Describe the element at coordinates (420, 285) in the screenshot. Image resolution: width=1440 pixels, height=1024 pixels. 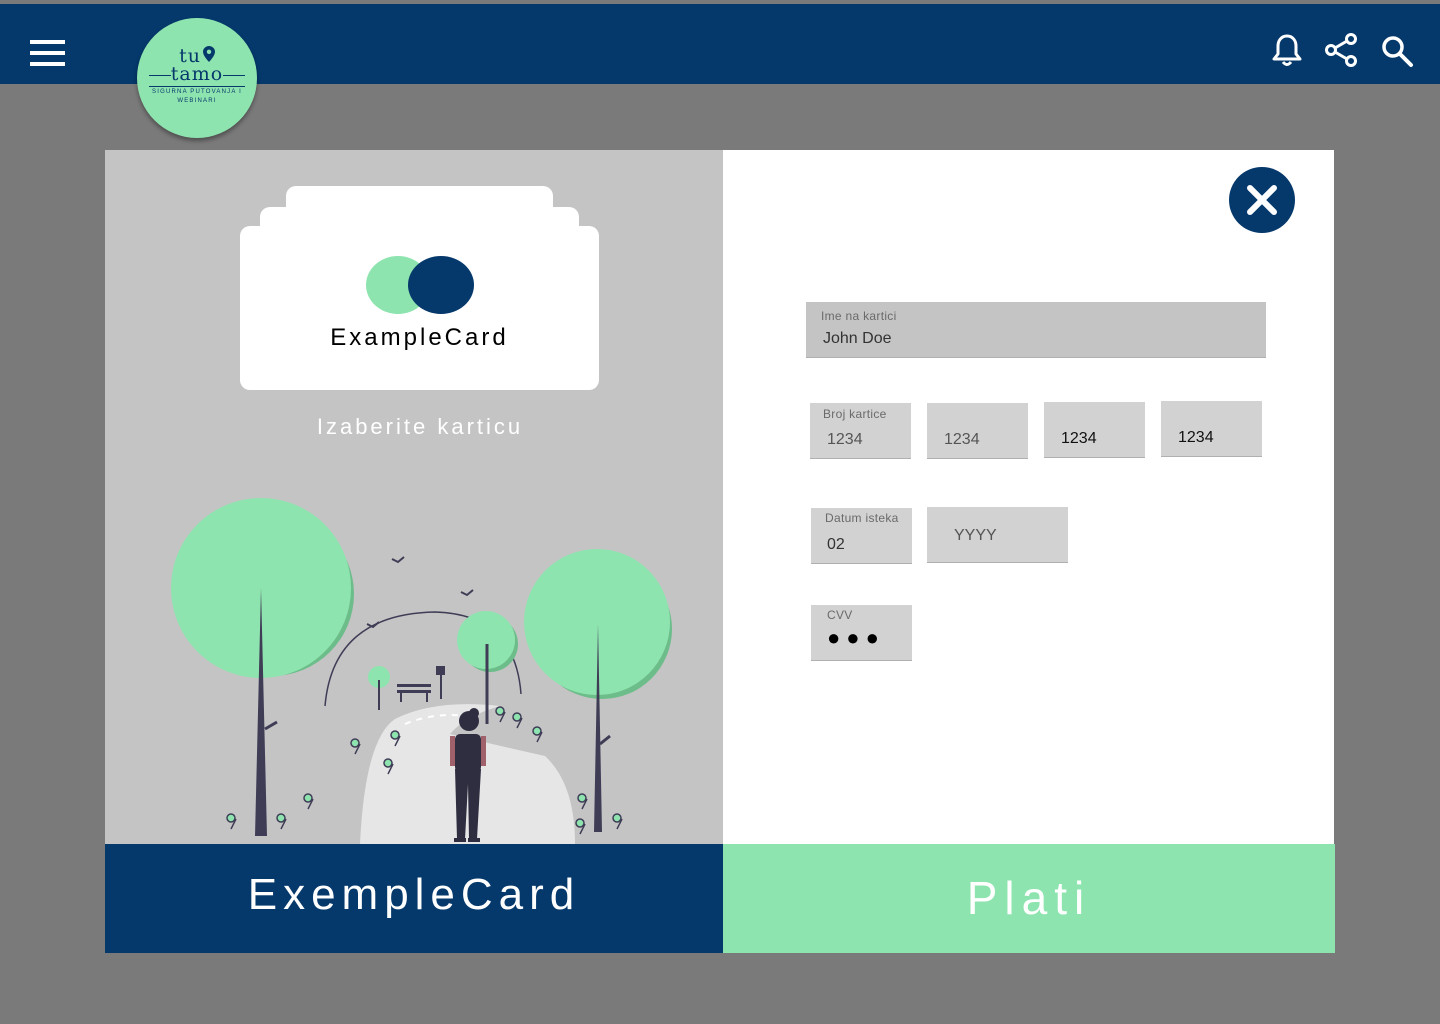
I see `card-brand-icon` at that location.